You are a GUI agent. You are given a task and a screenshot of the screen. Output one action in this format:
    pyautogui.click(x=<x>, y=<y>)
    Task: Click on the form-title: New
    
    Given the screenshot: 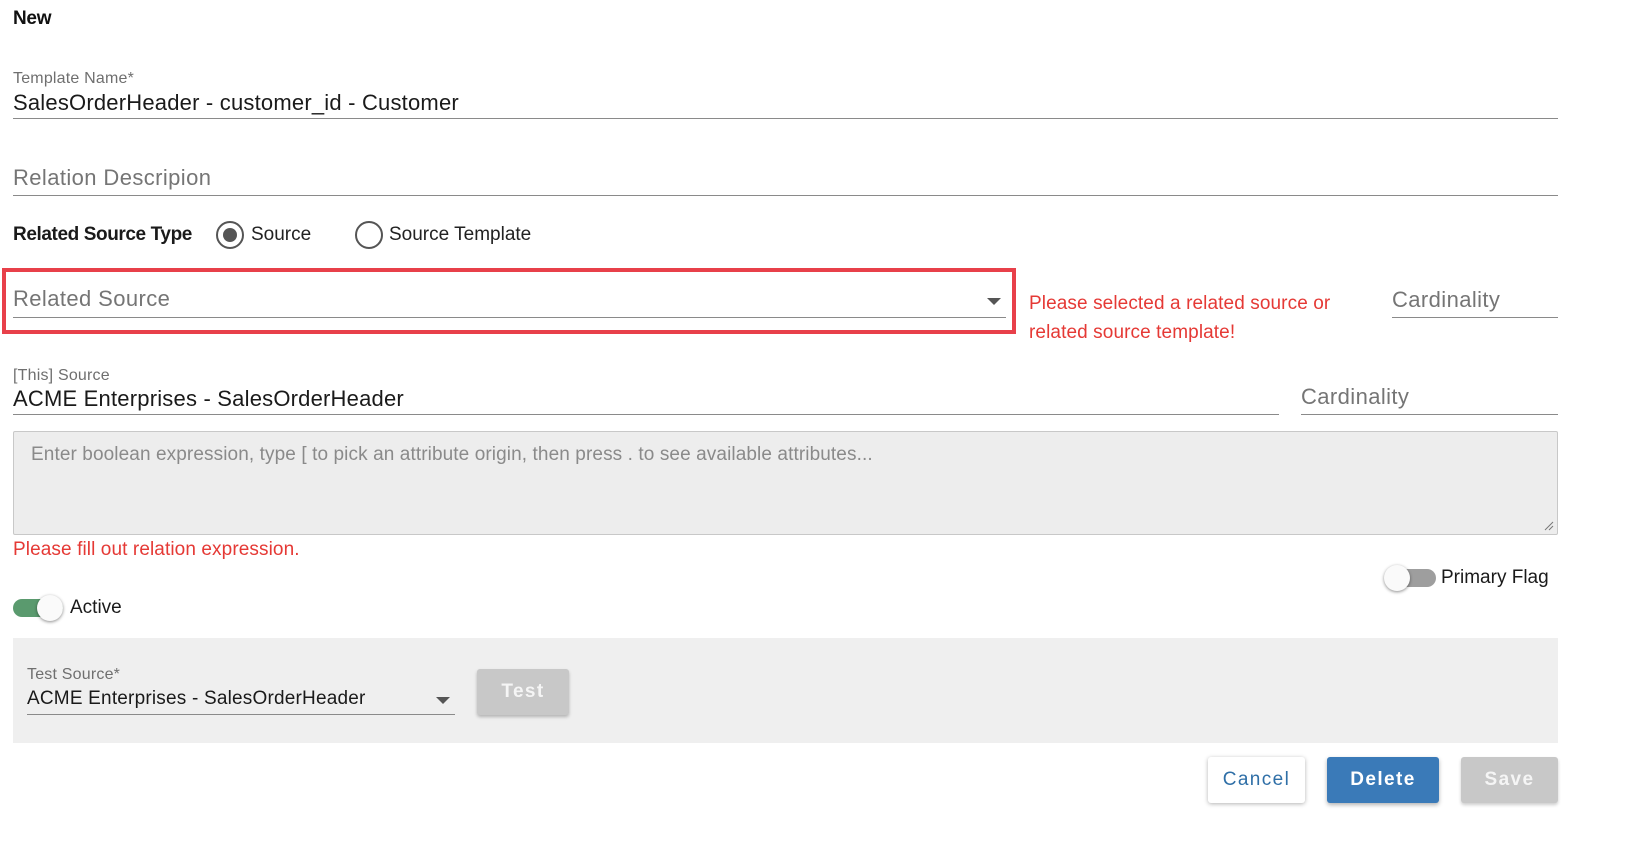 What is the action you would take?
    pyautogui.click(x=32, y=18)
    